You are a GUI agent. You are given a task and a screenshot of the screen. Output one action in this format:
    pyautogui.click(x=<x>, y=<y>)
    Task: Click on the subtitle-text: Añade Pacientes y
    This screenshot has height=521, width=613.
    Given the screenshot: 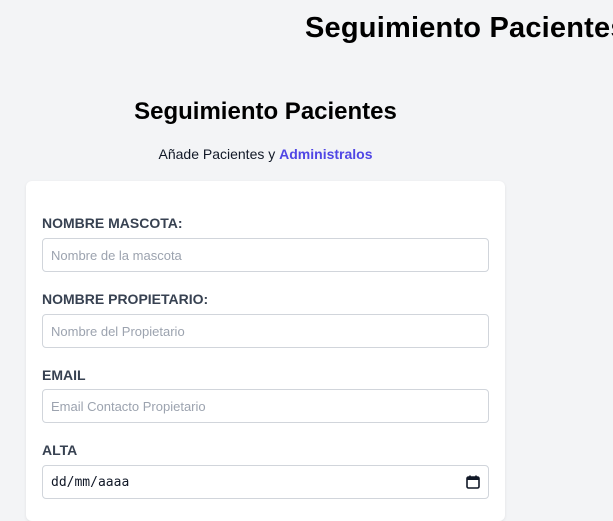 What is the action you would take?
    pyautogui.click(x=219, y=154)
    